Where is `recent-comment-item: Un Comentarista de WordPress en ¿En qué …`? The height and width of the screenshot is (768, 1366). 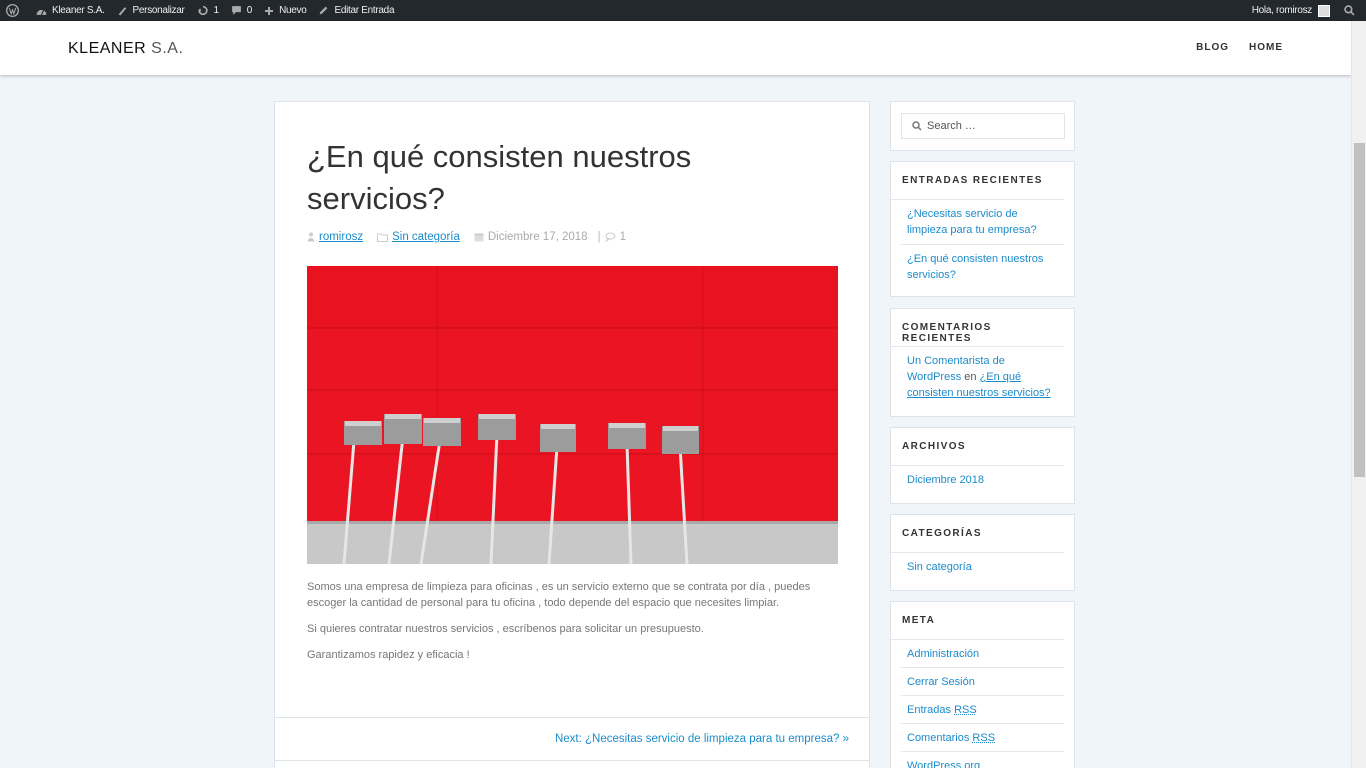 recent-comment-item: Un Comentarista de WordPress en ¿En qué … is located at coordinates (982, 377).